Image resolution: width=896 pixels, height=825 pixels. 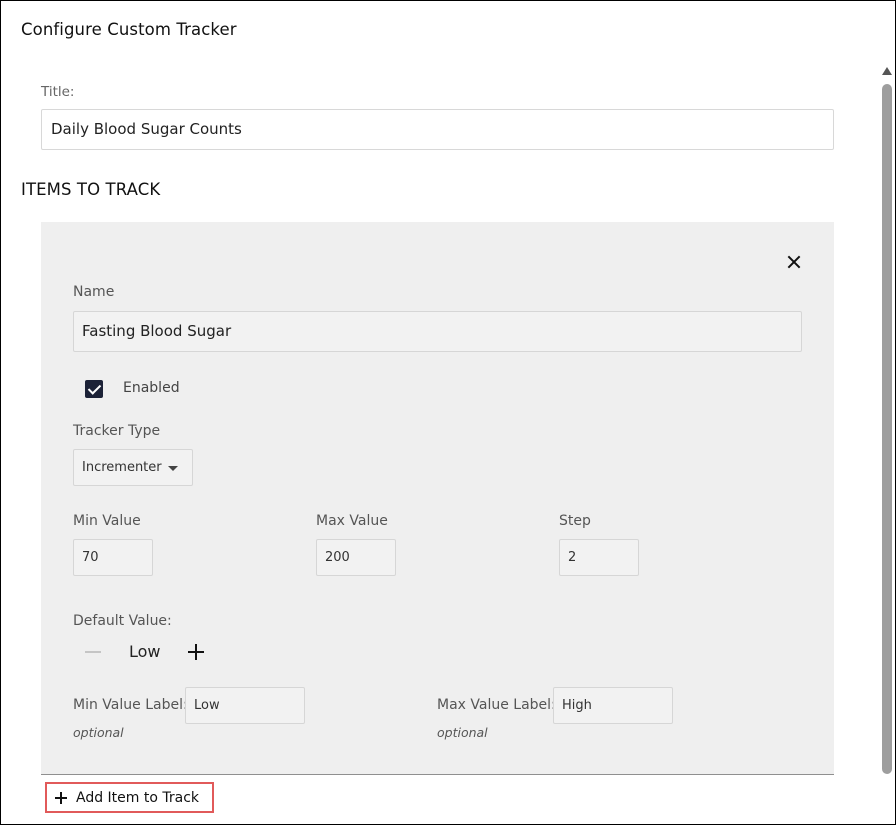 What do you see at coordinates (145, 651) in the screenshot?
I see `default-value-display: Low` at bounding box center [145, 651].